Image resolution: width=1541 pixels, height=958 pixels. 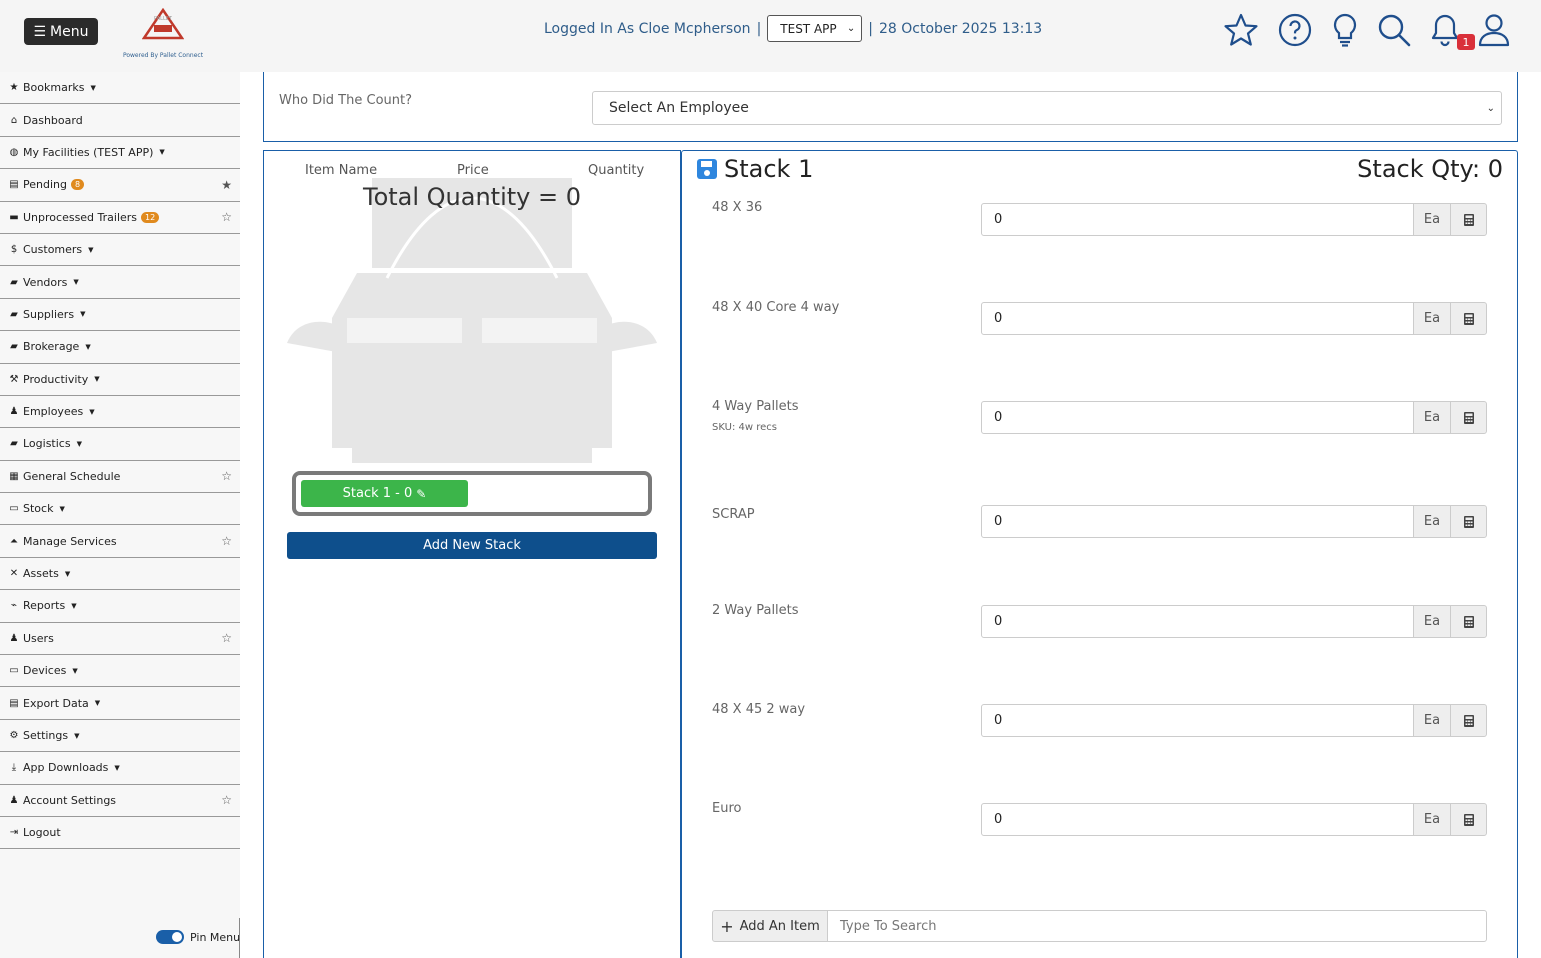 What do you see at coordinates (14, 379) in the screenshot?
I see `hammer-icon: ⚒` at bounding box center [14, 379].